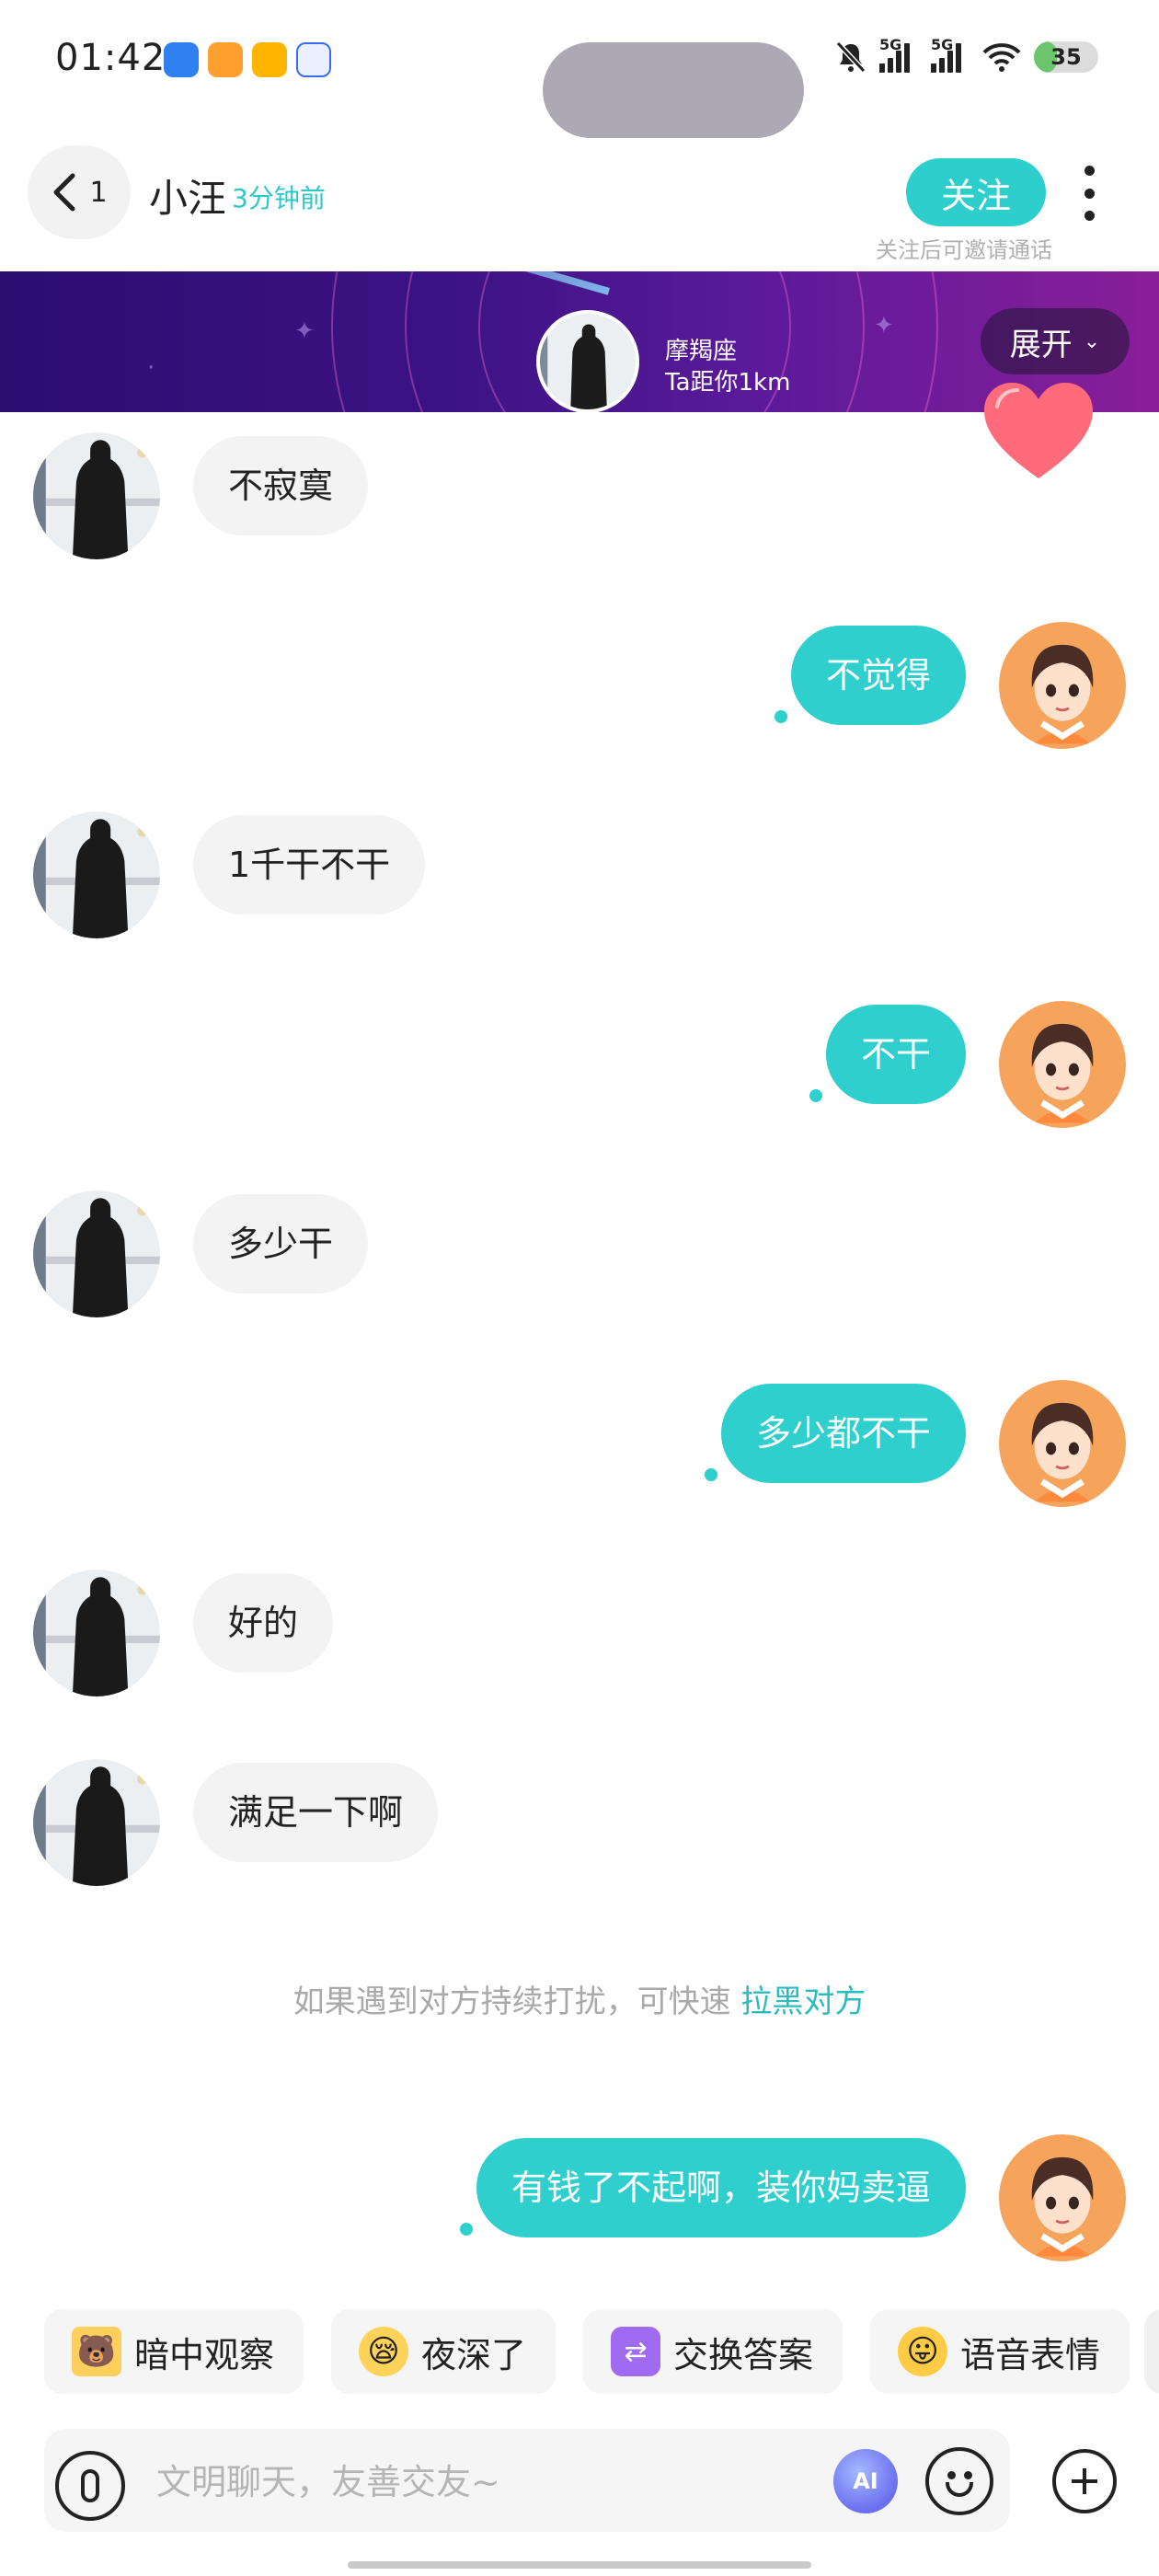 The image size is (1159, 2576). What do you see at coordinates (964, 250) in the screenshot?
I see `follow-hint: 关注后可邀请通话` at bounding box center [964, 250].